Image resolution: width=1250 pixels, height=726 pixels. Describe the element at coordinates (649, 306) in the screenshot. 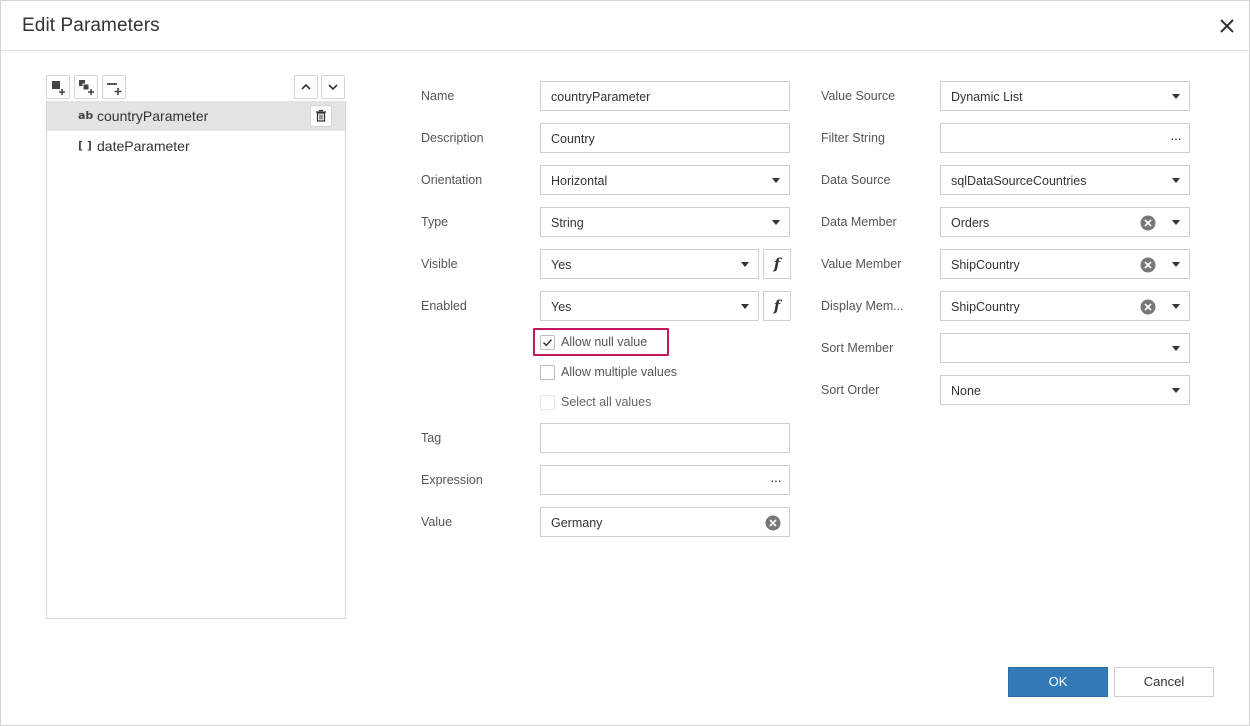

I see `enabled-select: Yes` at that location.